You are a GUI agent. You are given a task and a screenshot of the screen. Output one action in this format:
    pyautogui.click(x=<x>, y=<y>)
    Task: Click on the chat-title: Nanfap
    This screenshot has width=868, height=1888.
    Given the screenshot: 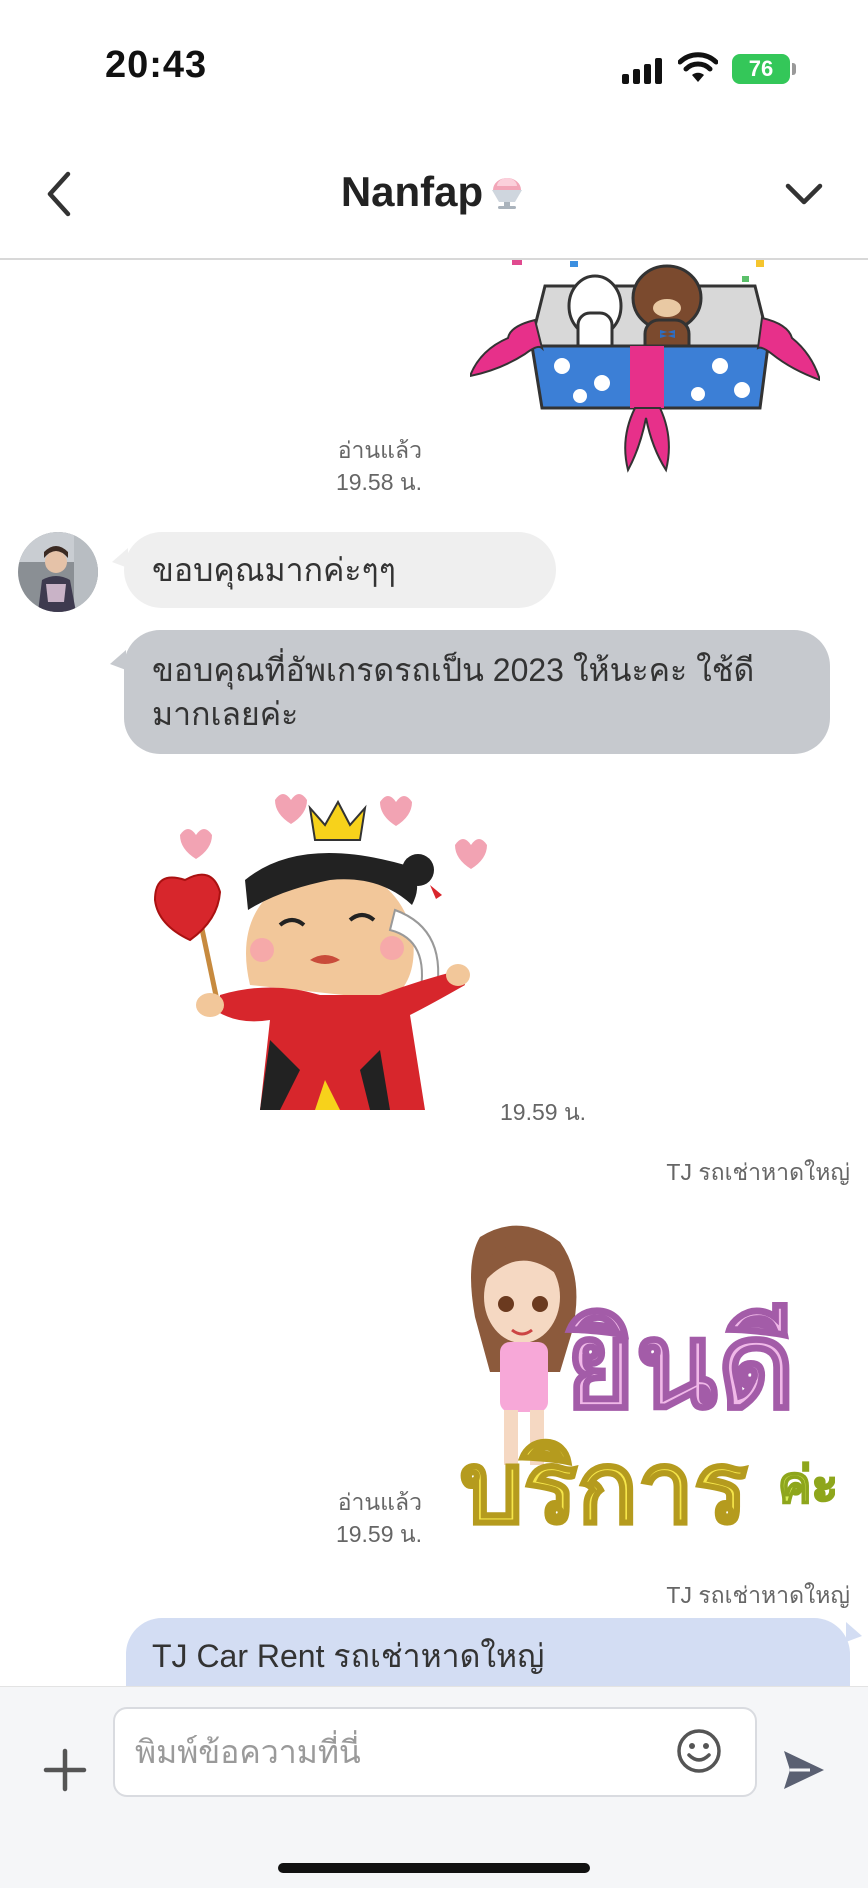 What is the action you would take?
    pyautogui.click(x=434, y=192)
    